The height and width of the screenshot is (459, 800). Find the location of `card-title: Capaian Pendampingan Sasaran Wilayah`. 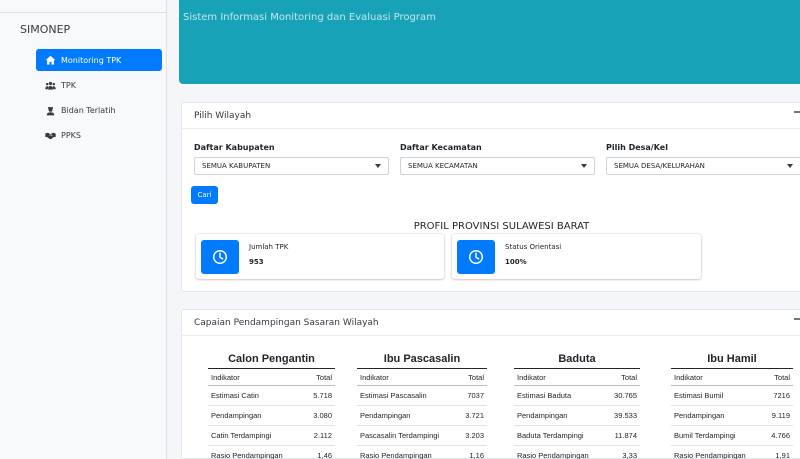

card-title: Capaian Pendampingan Sasaran Wilayah is located at coordinates (286, 322).